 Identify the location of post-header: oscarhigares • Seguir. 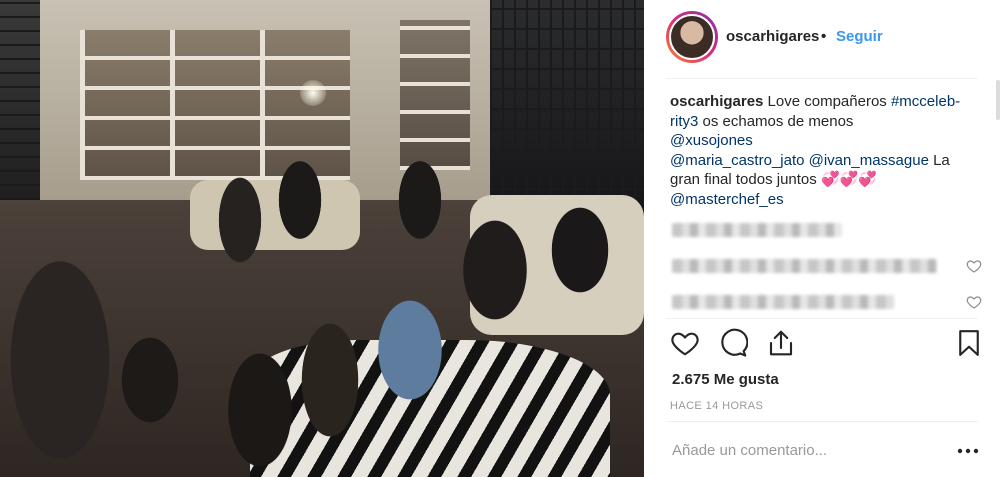
(822, 39).